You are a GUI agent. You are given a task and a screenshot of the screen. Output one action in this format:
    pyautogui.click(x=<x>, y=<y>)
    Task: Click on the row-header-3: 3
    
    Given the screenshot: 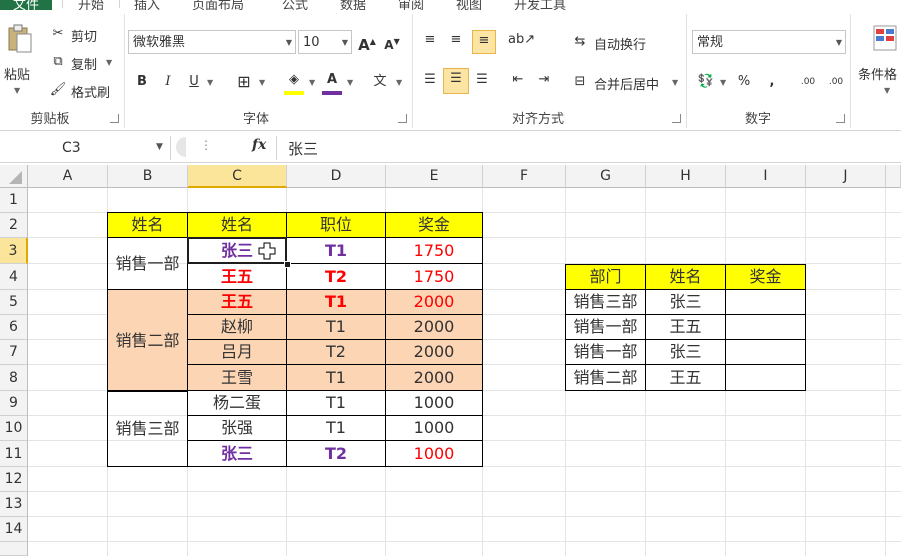 What is the action you would take?
    pyautogui.click(x=14, y=251)
    